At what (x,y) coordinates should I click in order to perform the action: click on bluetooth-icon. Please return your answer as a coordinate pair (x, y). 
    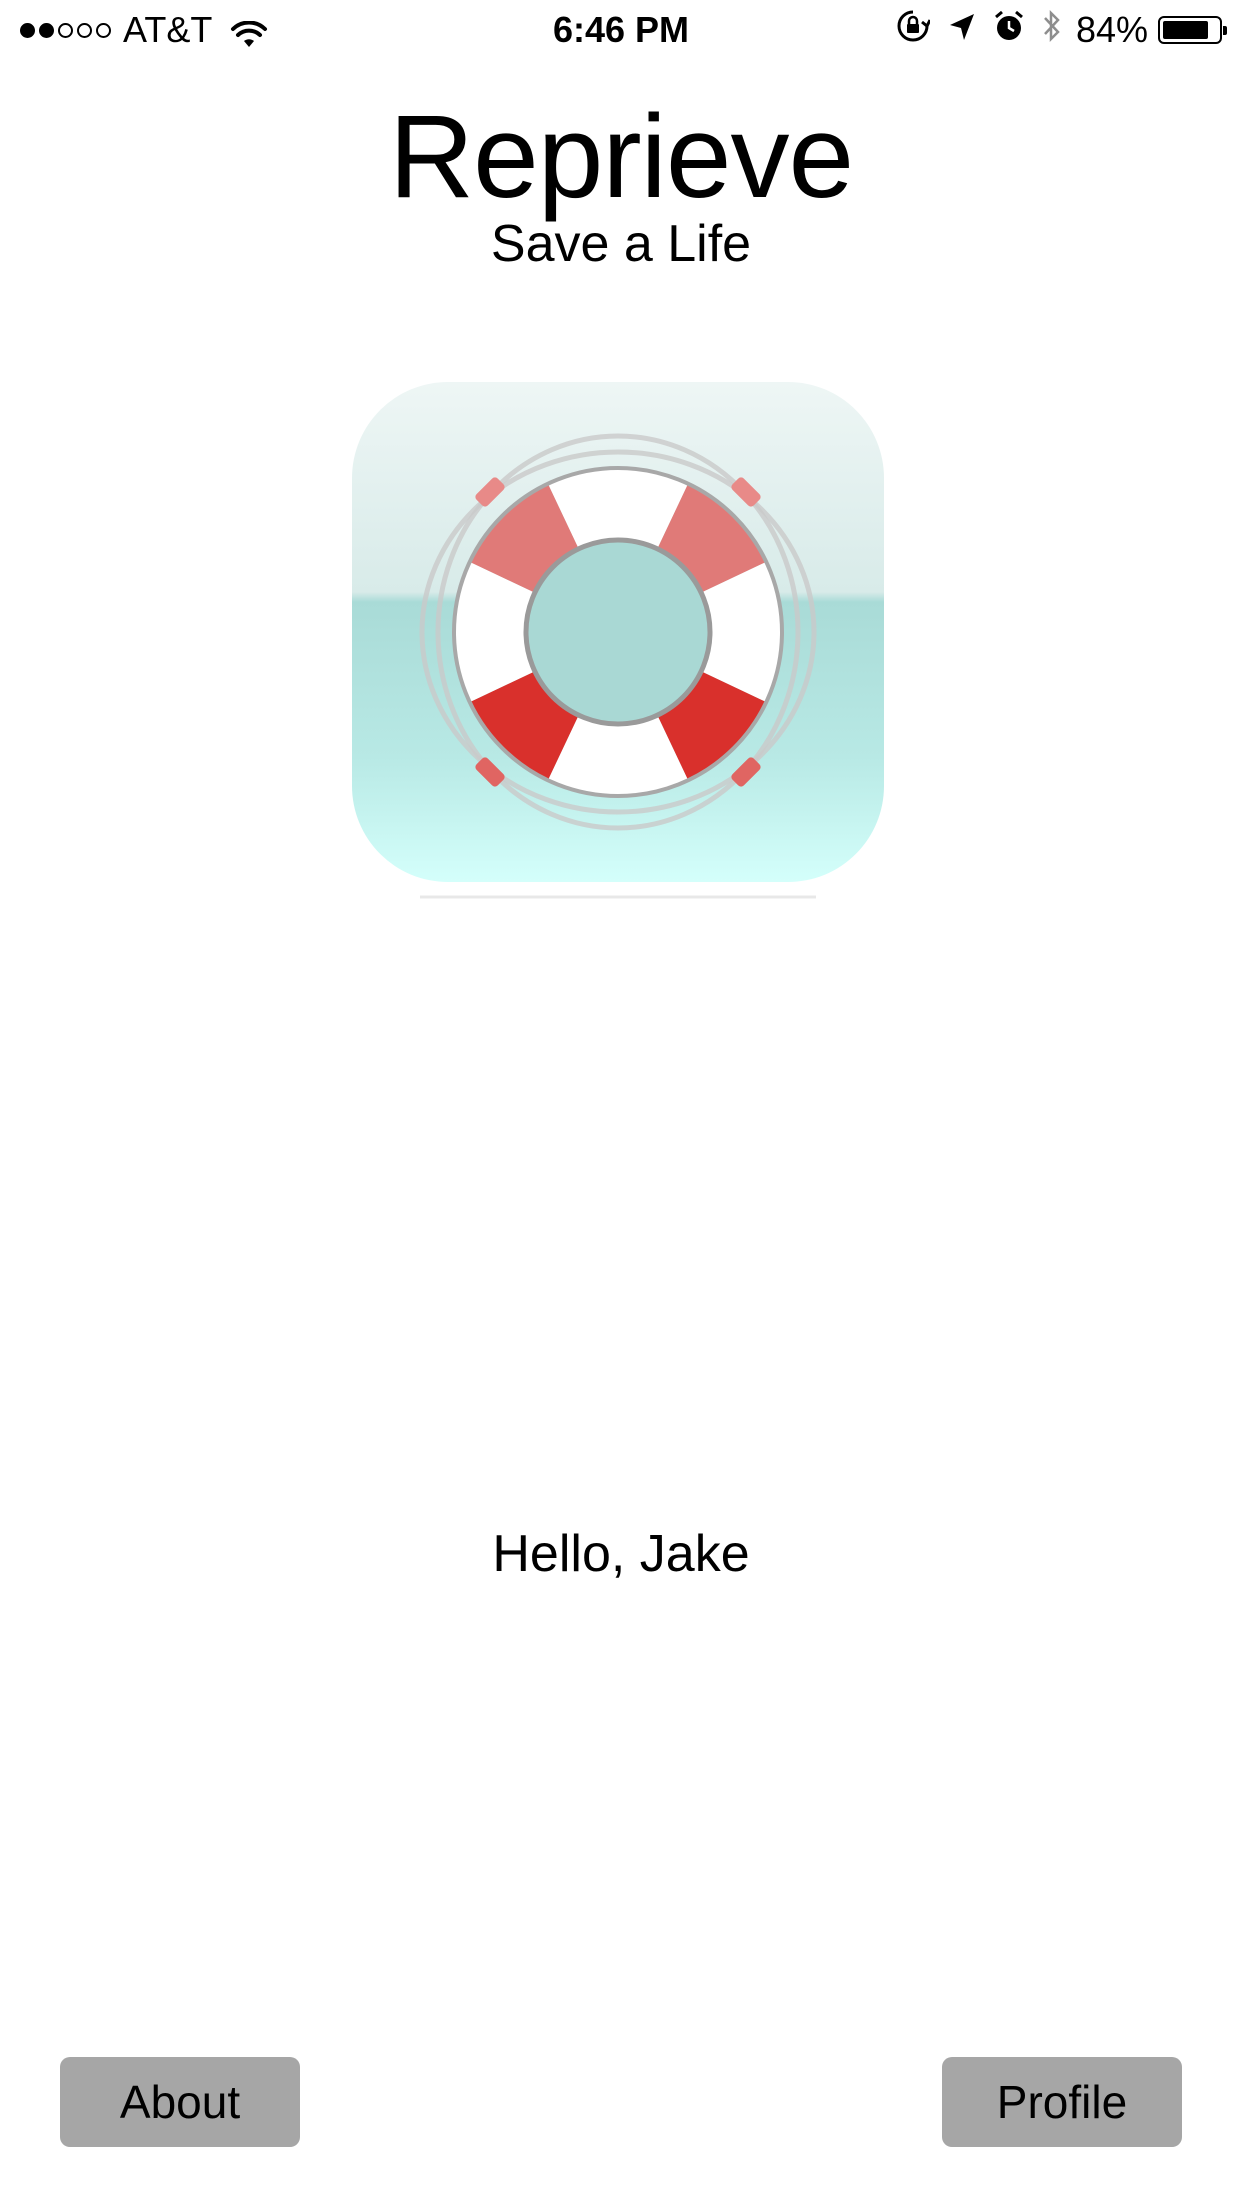
    Looking at the image, I should click on (1052, 30).